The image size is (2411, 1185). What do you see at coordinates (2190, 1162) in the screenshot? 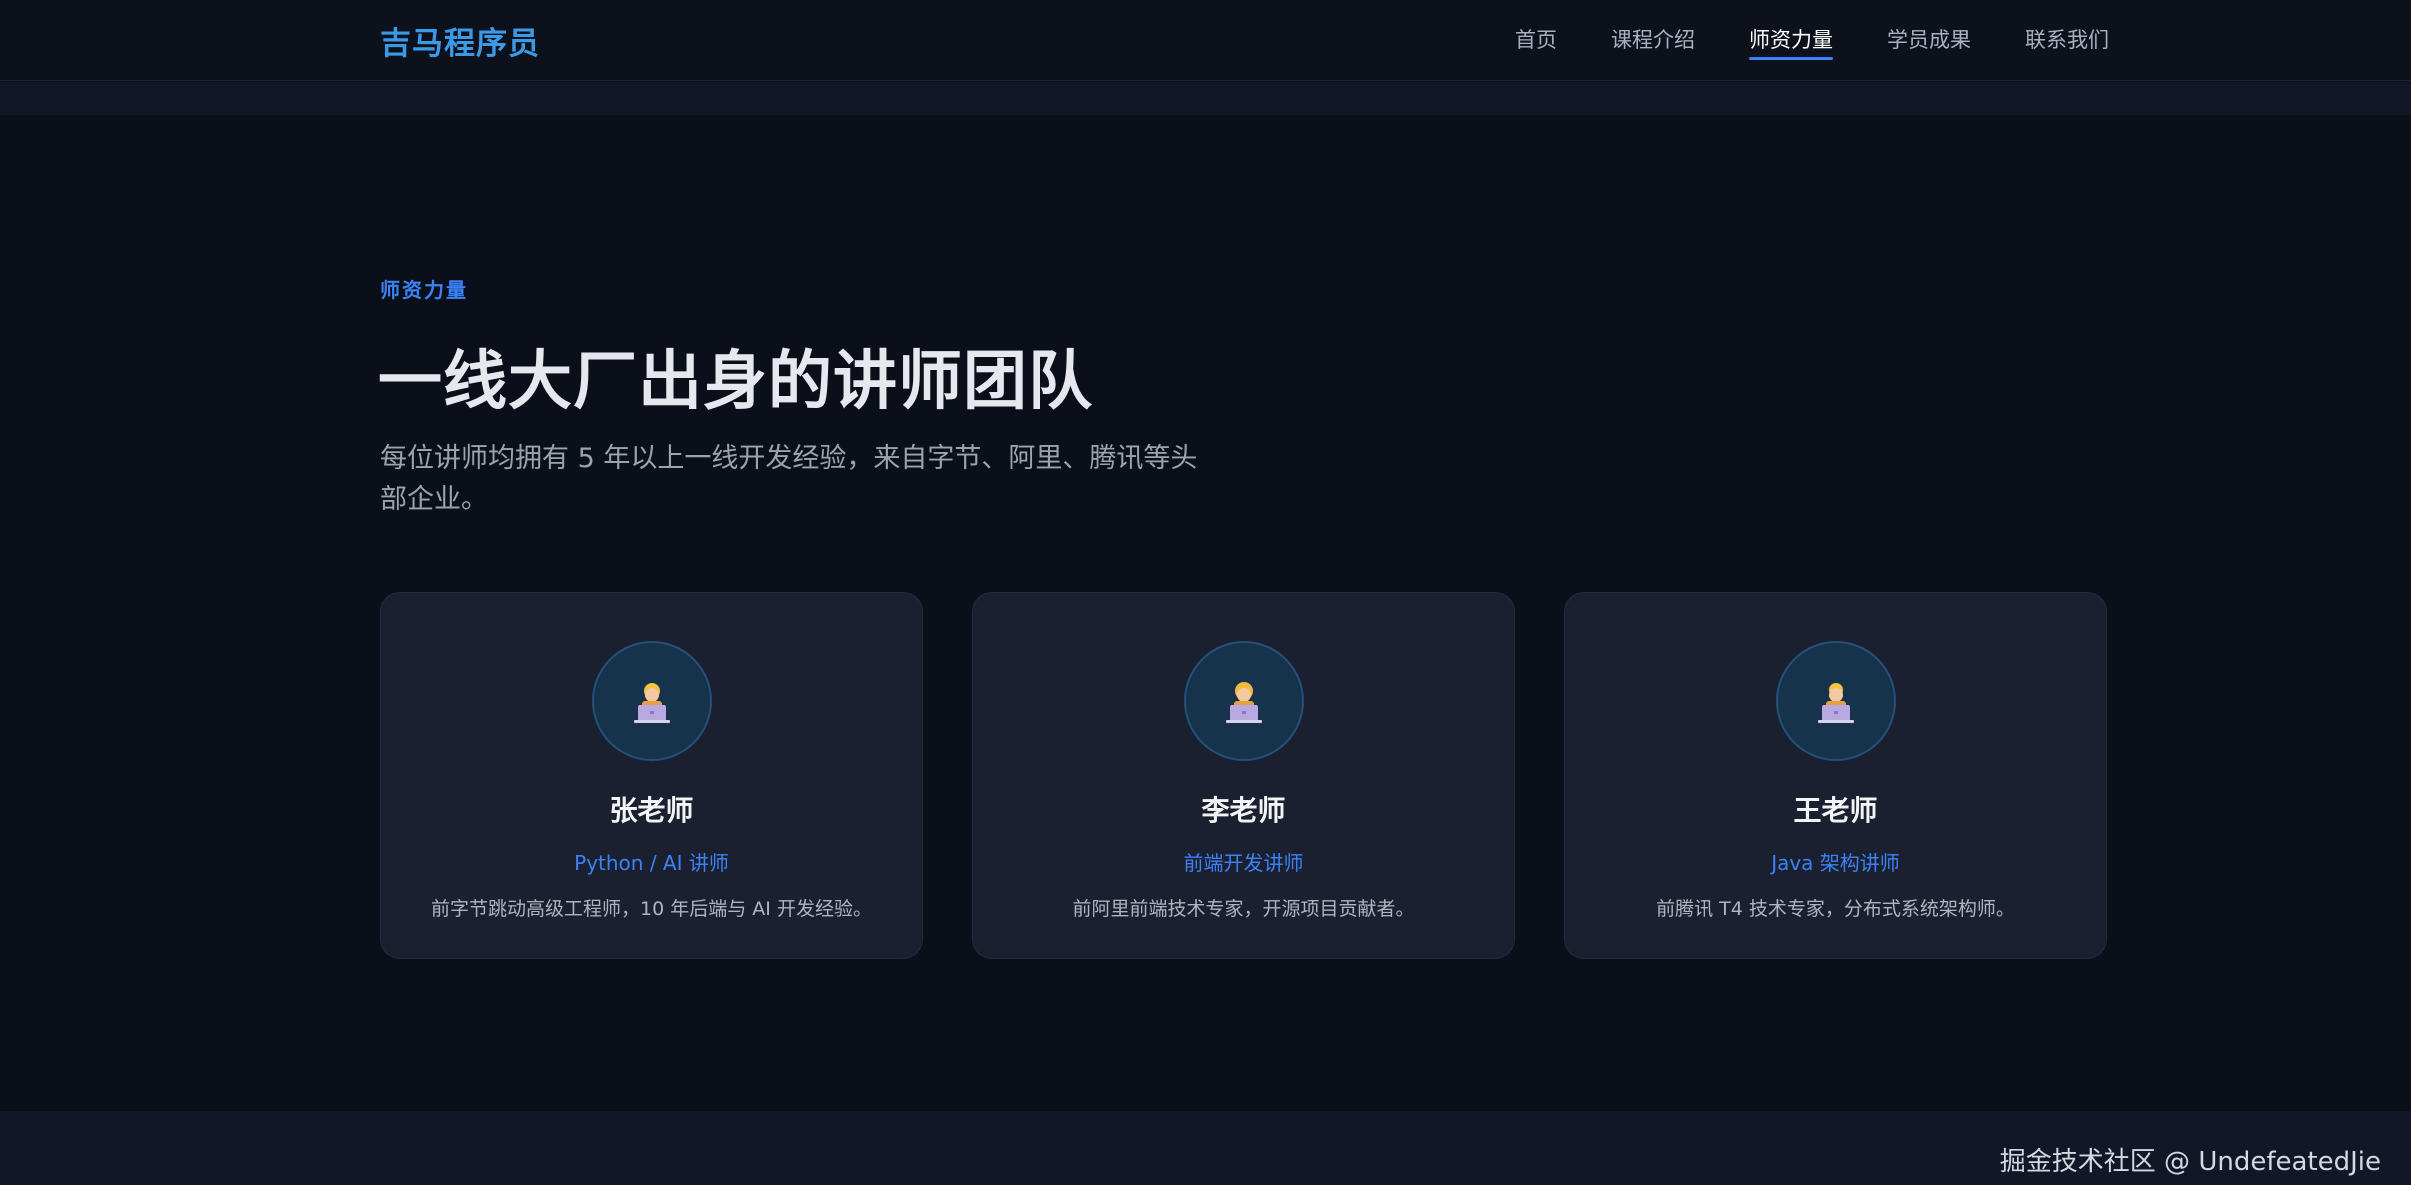
I see `watermark-text: 掘金技术社区 @ UndefeatedJie` at bounding box center [2190, 1162].